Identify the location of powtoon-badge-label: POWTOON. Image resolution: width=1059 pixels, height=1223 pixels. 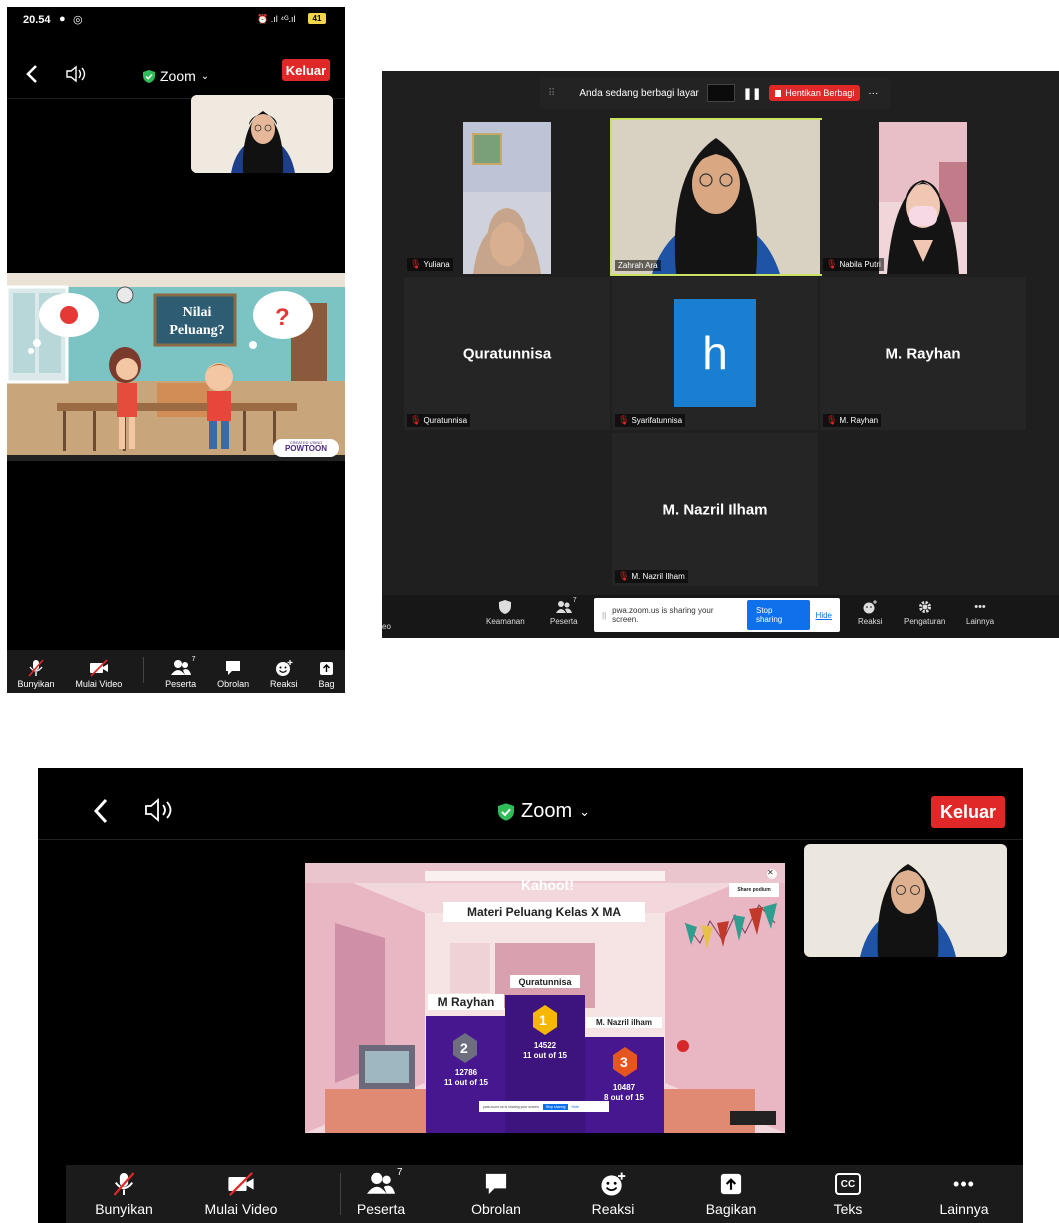
(306, 448).